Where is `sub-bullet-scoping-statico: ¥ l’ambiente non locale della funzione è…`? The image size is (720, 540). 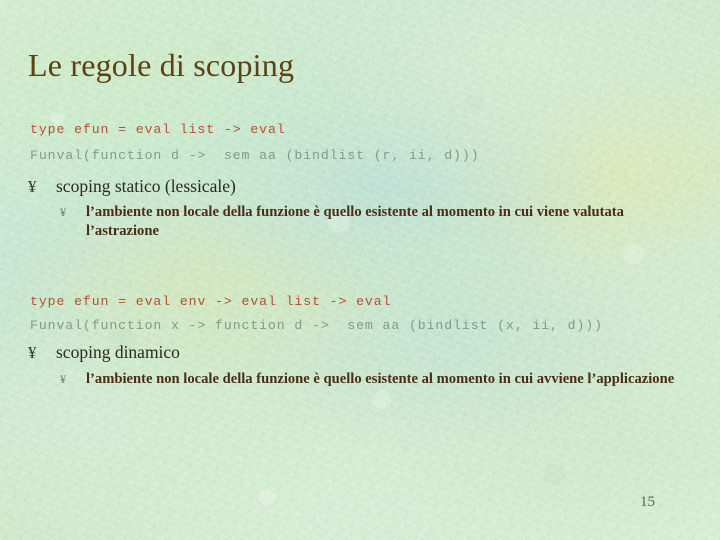
sub-bullet-scoping-statico: ¥ l’ambiente non locale della funzione è… is located at coordinates (380, 222).